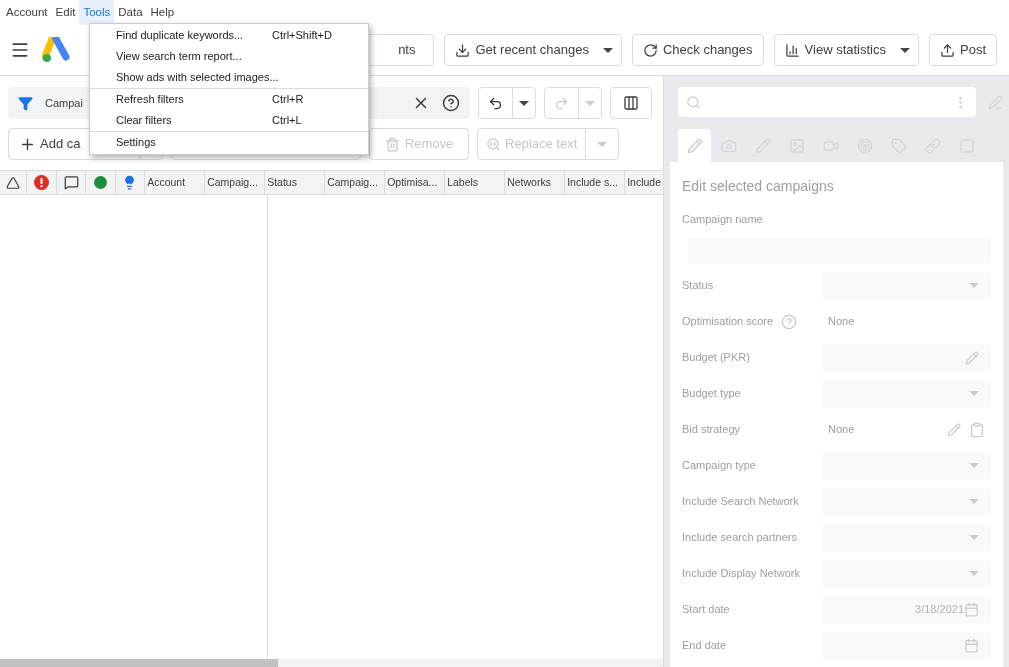 Image resolution: width=1009 pixels, height=667 pixels. I want to click on field-label: Budget type, so click(711, 394).